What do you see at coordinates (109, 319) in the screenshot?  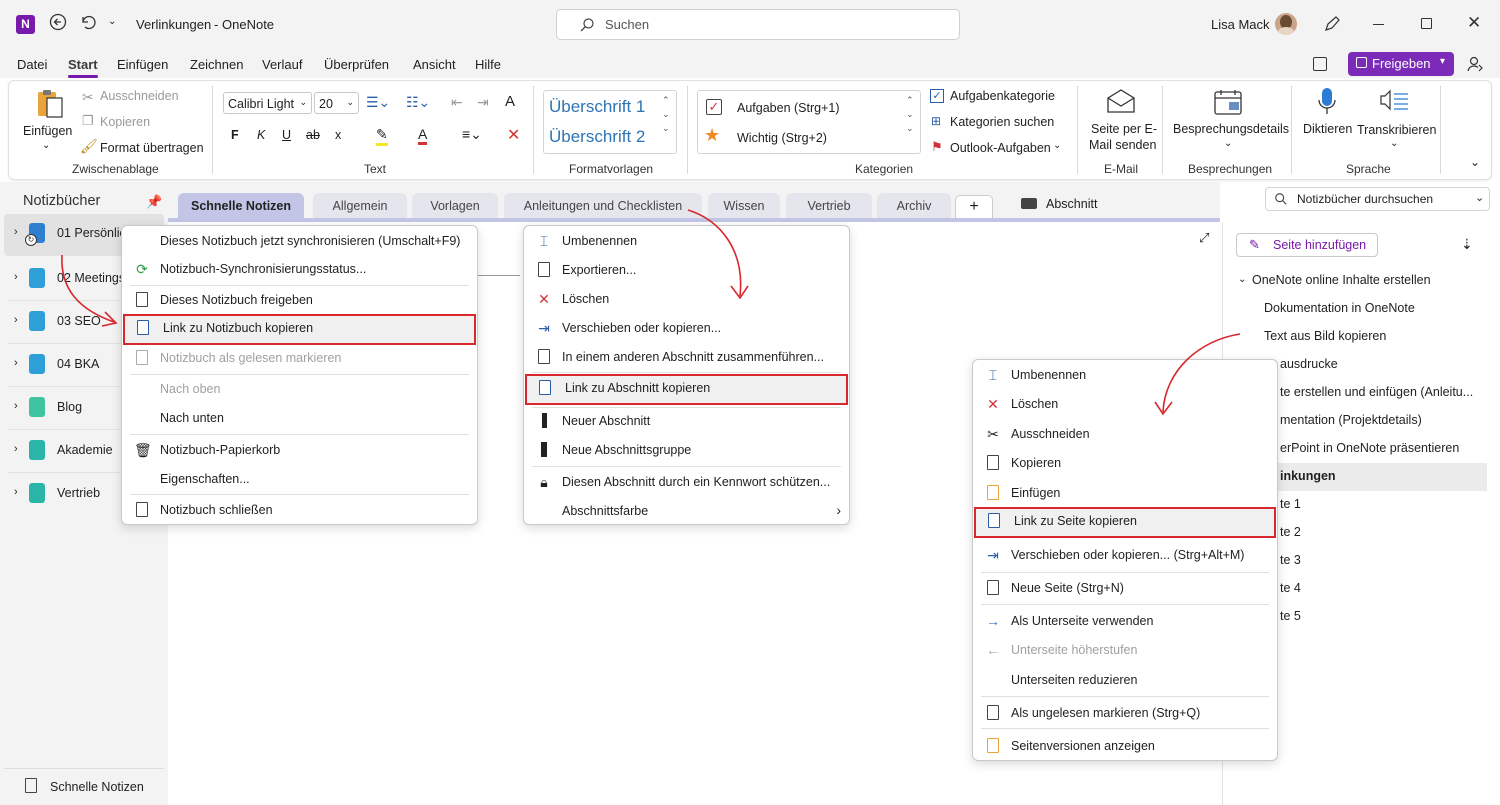 I see `arrowhead-notebook` at bounding box center [109, 319].